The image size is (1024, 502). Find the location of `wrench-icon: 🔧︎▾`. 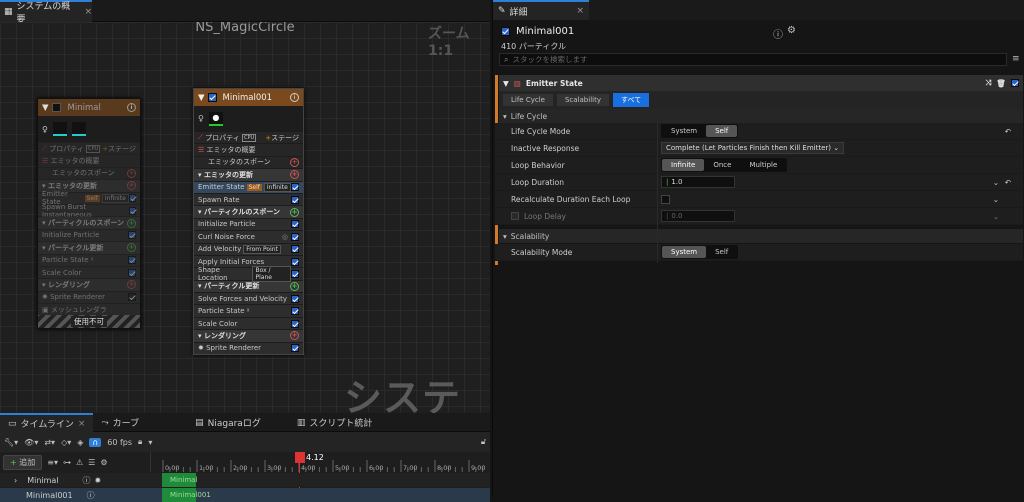

wrench-icon: 🔧︎▾ is located at coordinates (11, 442).